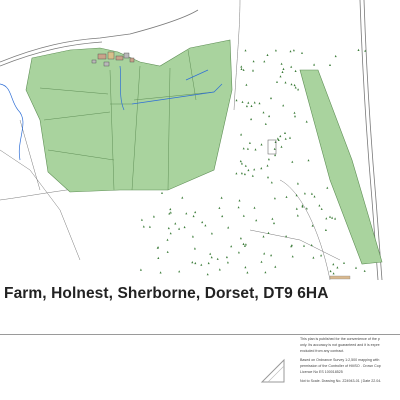 The image size is (400, 400). What do you see at coordinates (340, 277) in the screenshot?
I see `entrance-marker` at bounding box center [340, 277].